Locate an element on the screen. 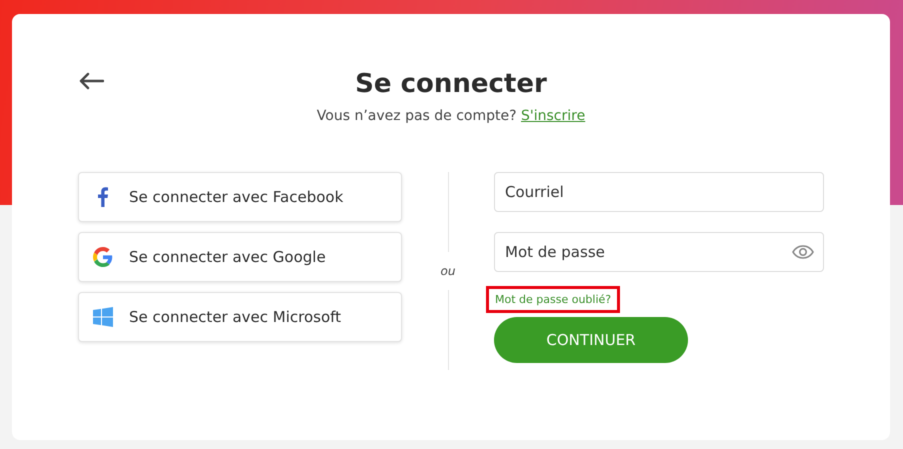  google-icon is located at coordinates (103, 257).